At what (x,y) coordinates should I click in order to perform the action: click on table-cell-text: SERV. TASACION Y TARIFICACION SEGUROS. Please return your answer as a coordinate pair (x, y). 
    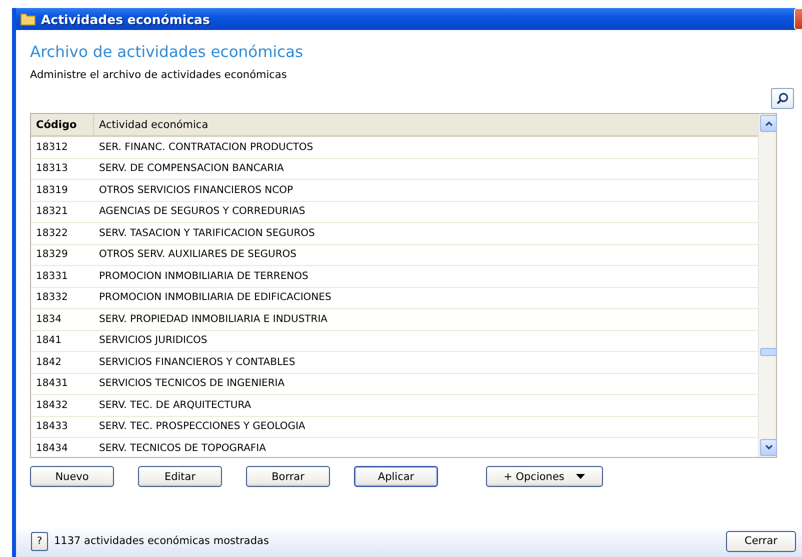
    Looking at the image, I should click on (207, 233).